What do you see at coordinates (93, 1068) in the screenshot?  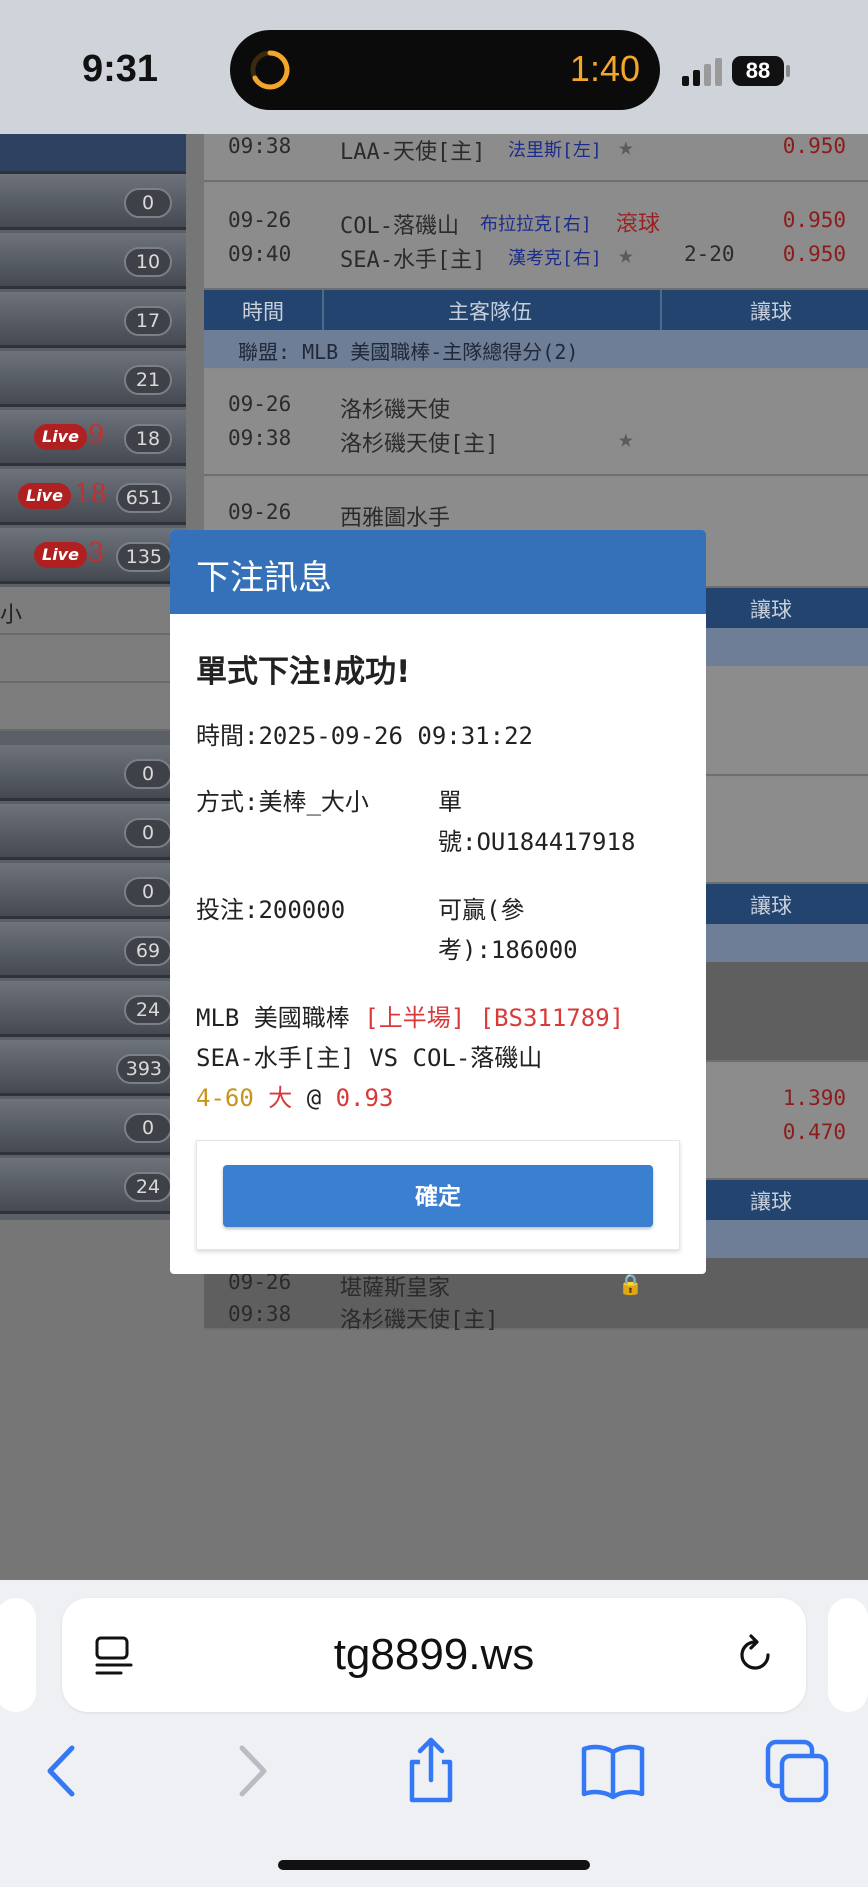 I see `sidebar-item: 393` at bounding box center [93, 1068].